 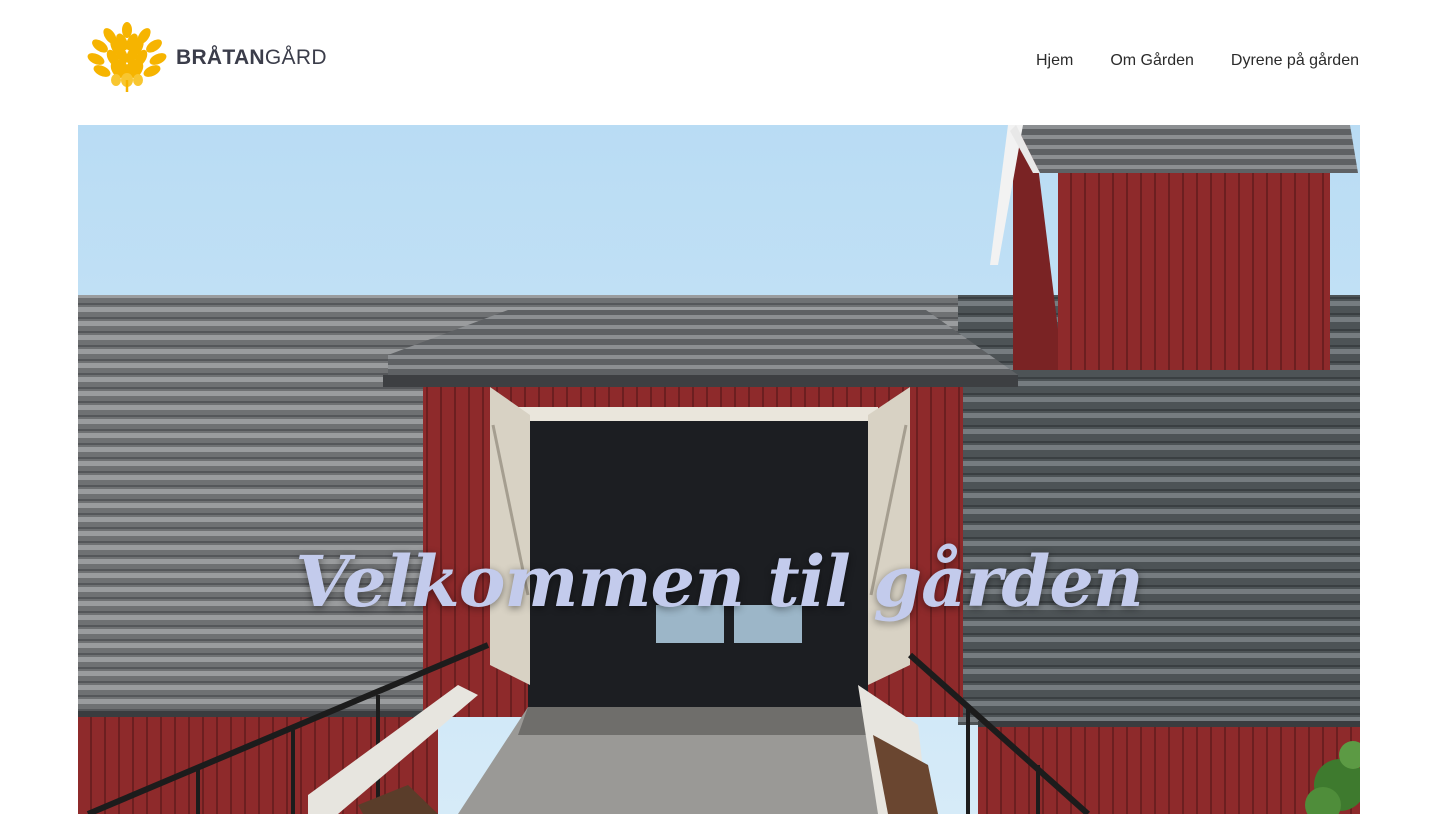 What do you see at coordinates (1054, 61) in the screenshot?
I see `nav-item-hjem: Hjem` at bounding box center [1054, 61].